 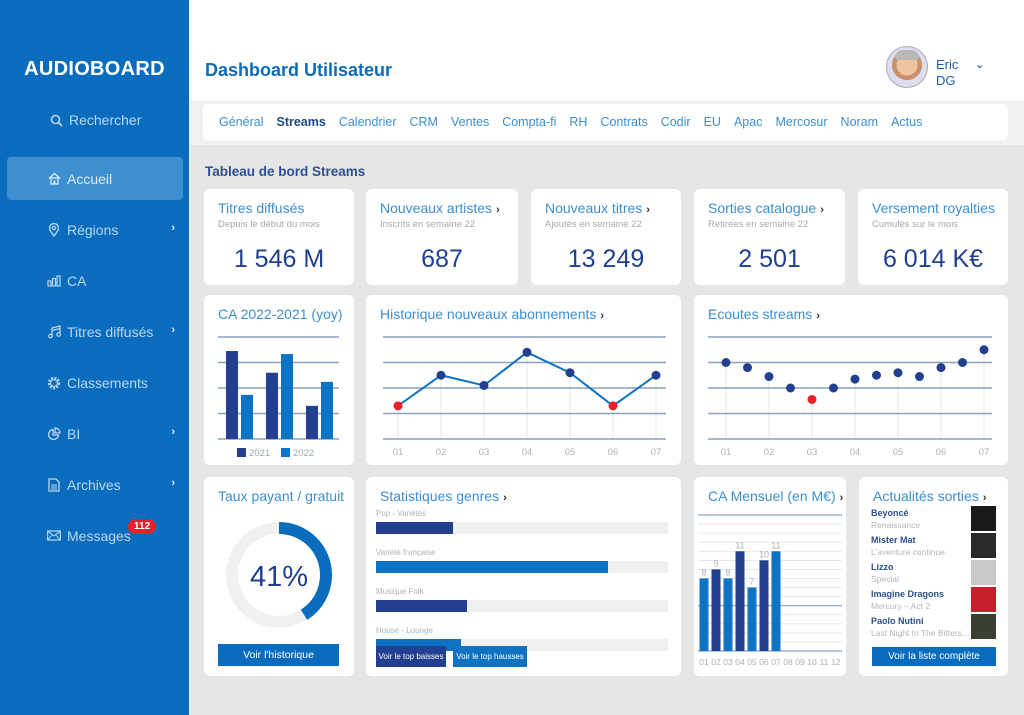 I want to click on tab-apac: Apac, so click(x=748, y=122).